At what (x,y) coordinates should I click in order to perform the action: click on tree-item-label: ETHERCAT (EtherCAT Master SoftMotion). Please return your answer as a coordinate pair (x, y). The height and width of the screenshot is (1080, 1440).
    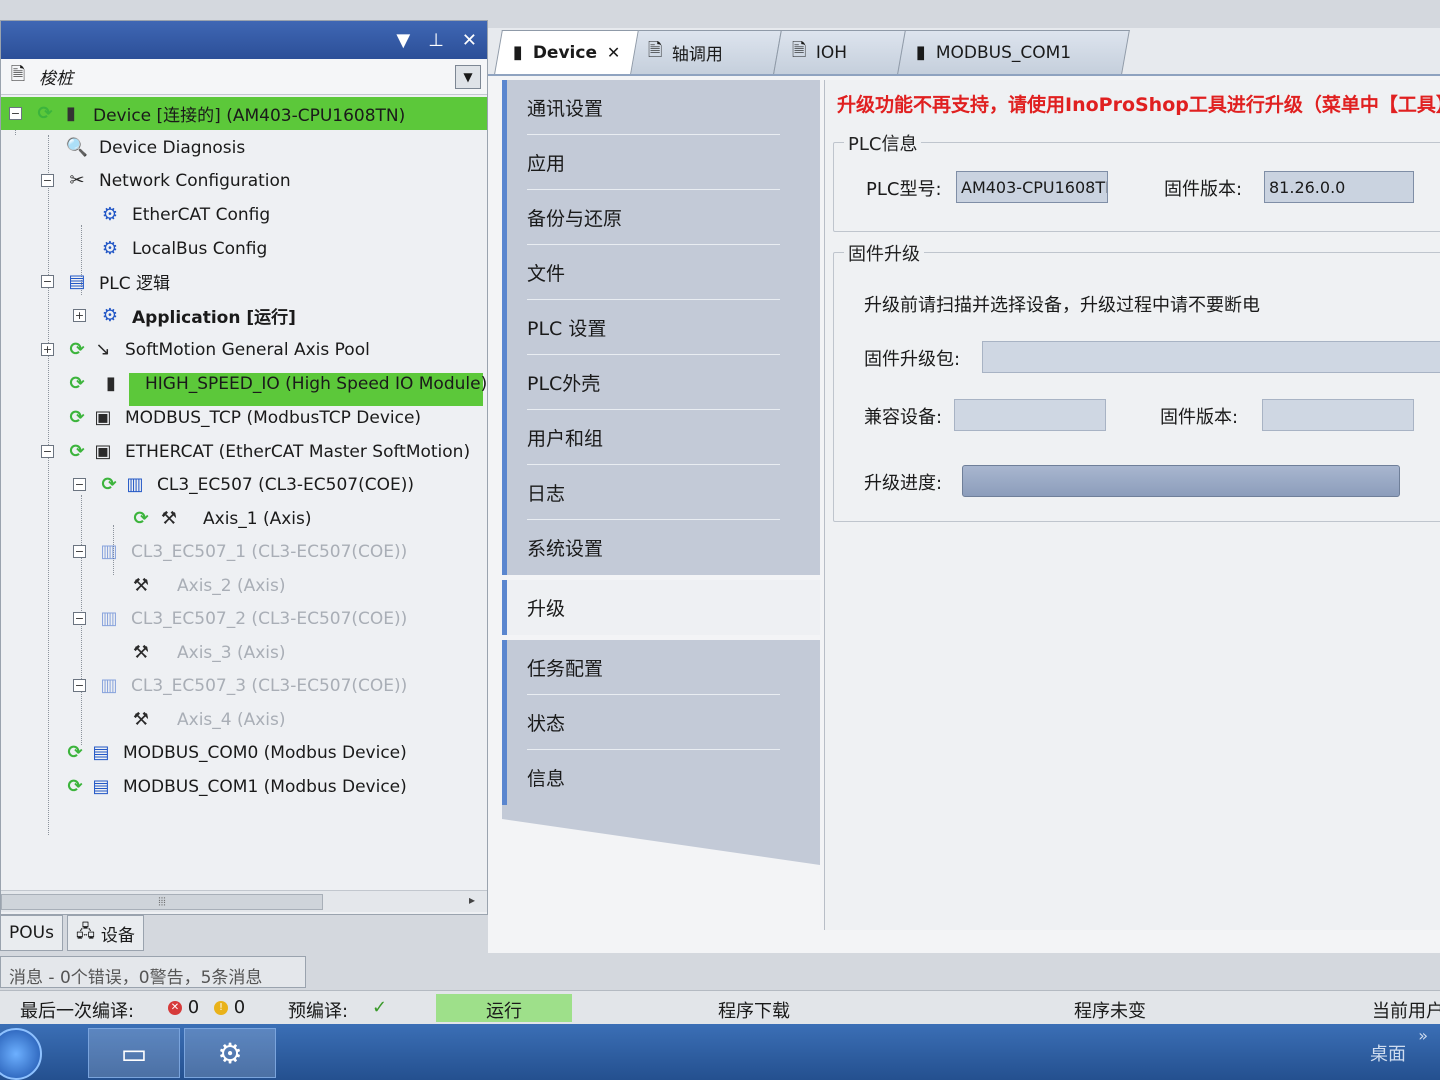
    Looking at the image, I should click on (298, 451).